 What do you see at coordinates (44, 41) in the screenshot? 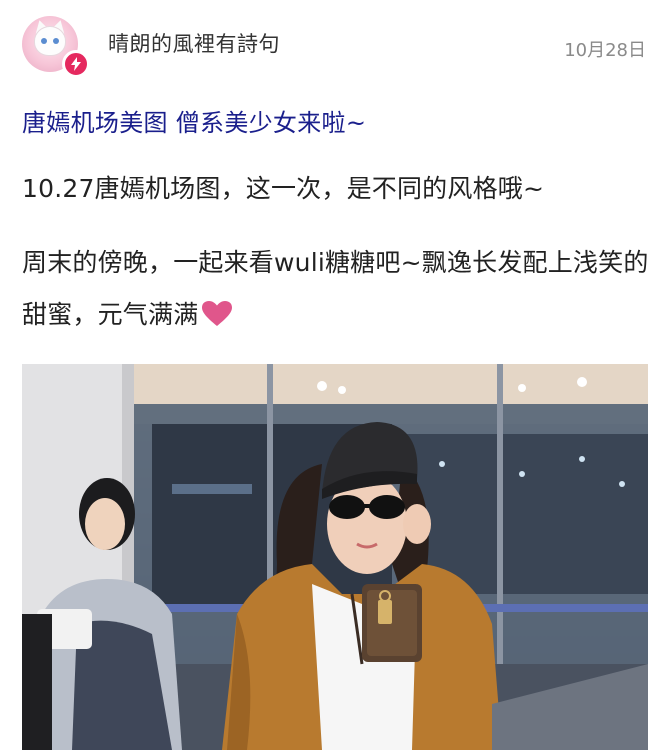
I see `avatar-eye-left` at bounding box center [44, 41].